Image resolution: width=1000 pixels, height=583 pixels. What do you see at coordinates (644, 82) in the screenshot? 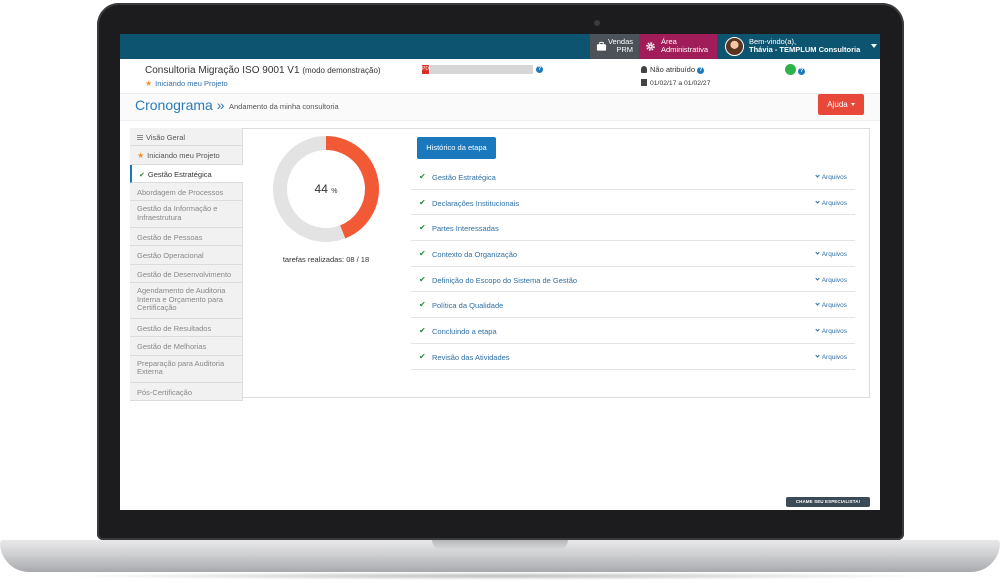
I see `calendar-icon` at bounding box center [644, 82].